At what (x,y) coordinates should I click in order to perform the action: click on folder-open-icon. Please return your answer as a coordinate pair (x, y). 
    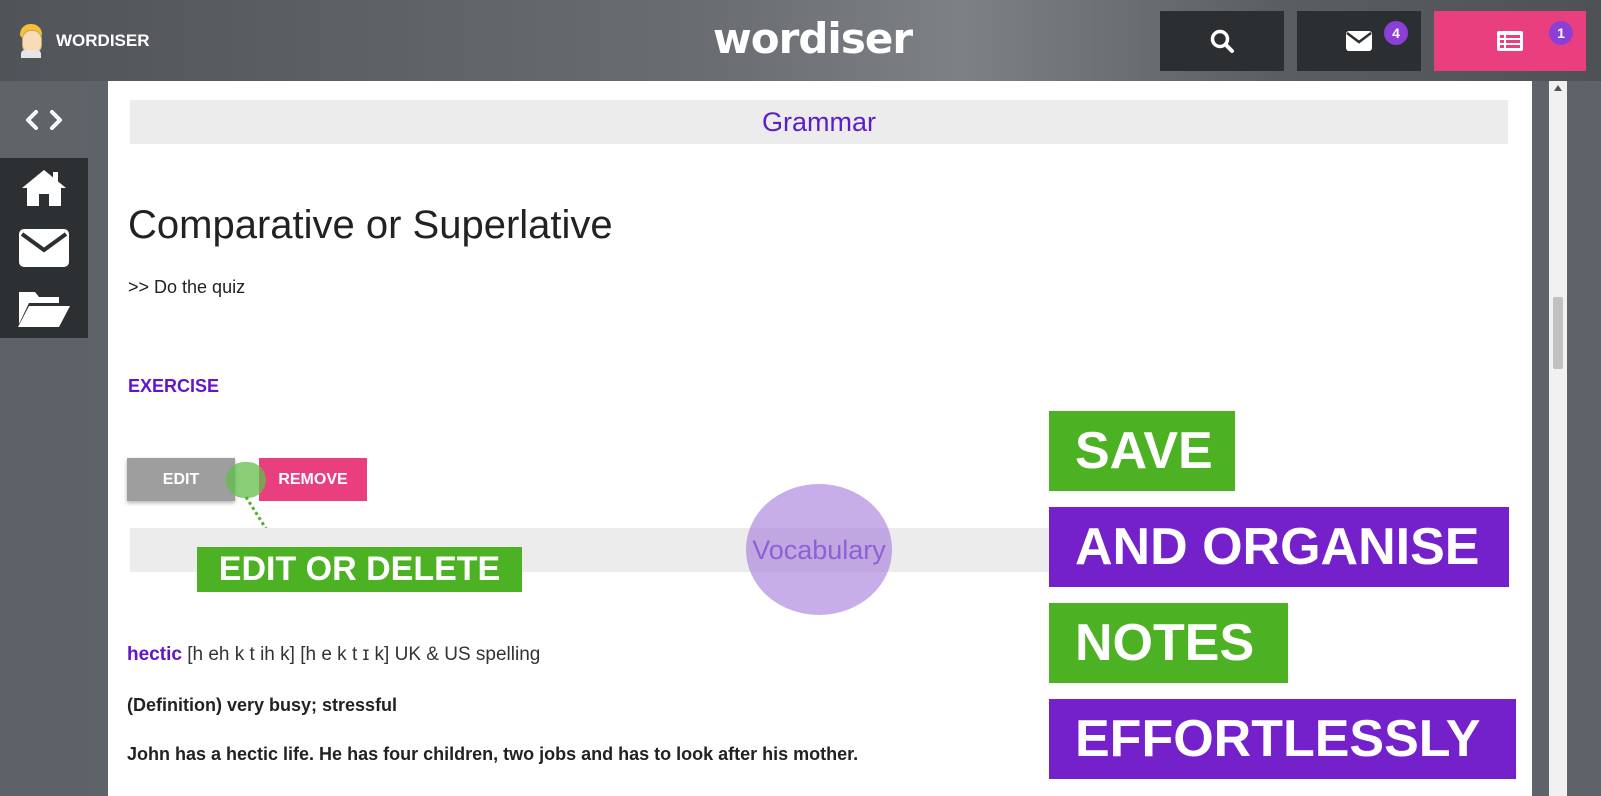
    Looking at the image, I should click on (44, 309).